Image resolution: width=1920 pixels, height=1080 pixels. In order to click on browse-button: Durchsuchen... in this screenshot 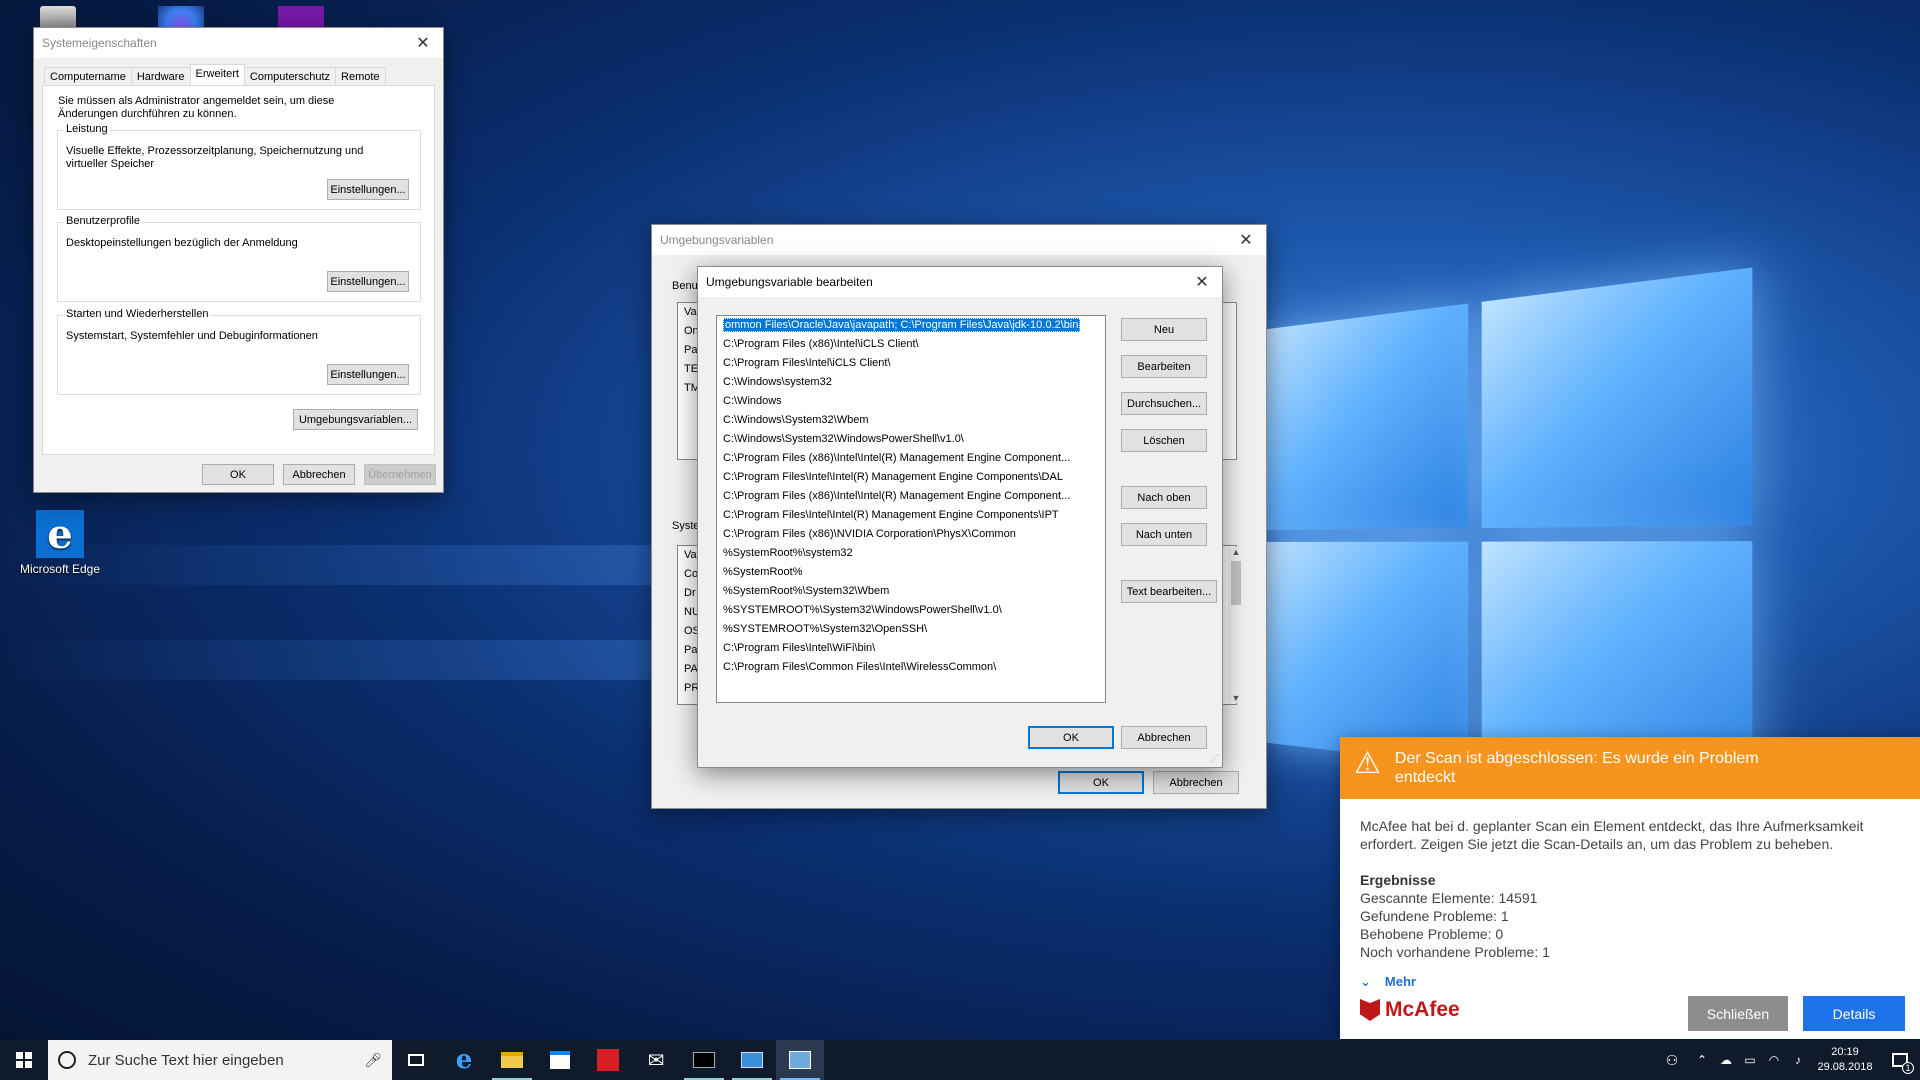, I will do `click(1164, 403)`.